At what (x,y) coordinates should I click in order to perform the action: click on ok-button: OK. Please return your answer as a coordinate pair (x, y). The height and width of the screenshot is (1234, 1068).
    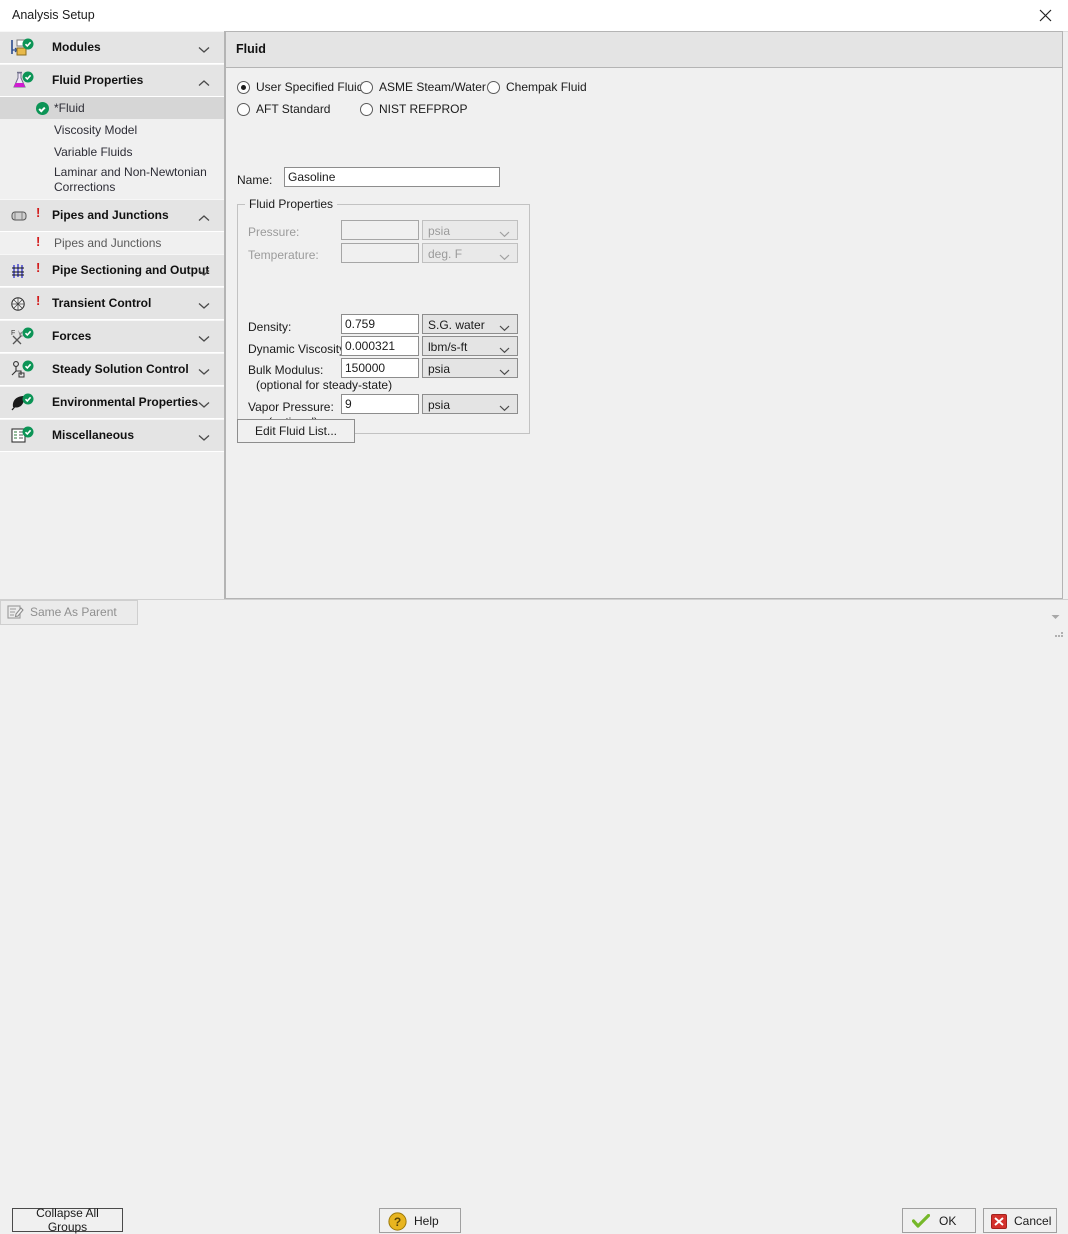
    Looking at the image, I should click on (939, 1220).